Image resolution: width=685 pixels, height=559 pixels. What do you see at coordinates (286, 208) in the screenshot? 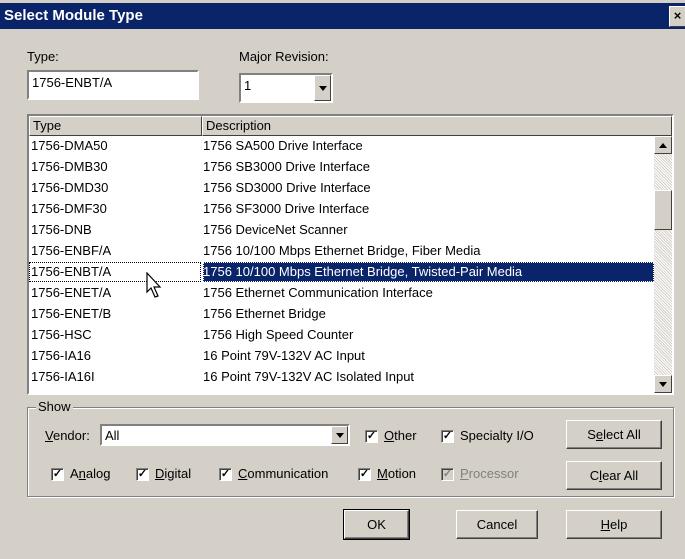
I see `row-description: 1756 SF3000 Drive Interface` at bounding box center [286, 208].